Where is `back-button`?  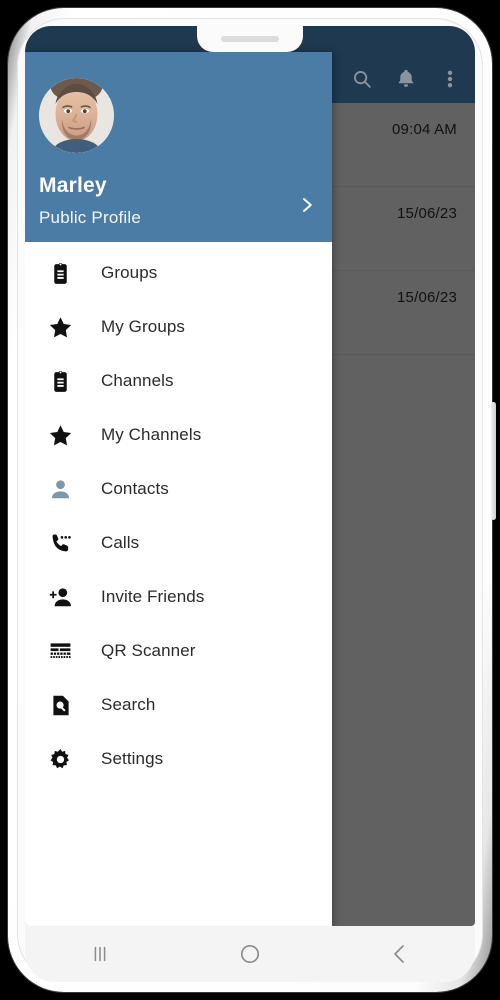
back-button is located at coordinates (400, 954).